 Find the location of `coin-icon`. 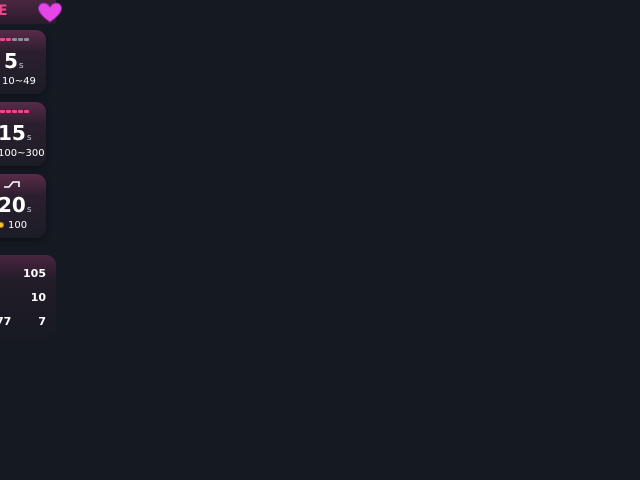

coin-icon is located at coordinates (2, 225).